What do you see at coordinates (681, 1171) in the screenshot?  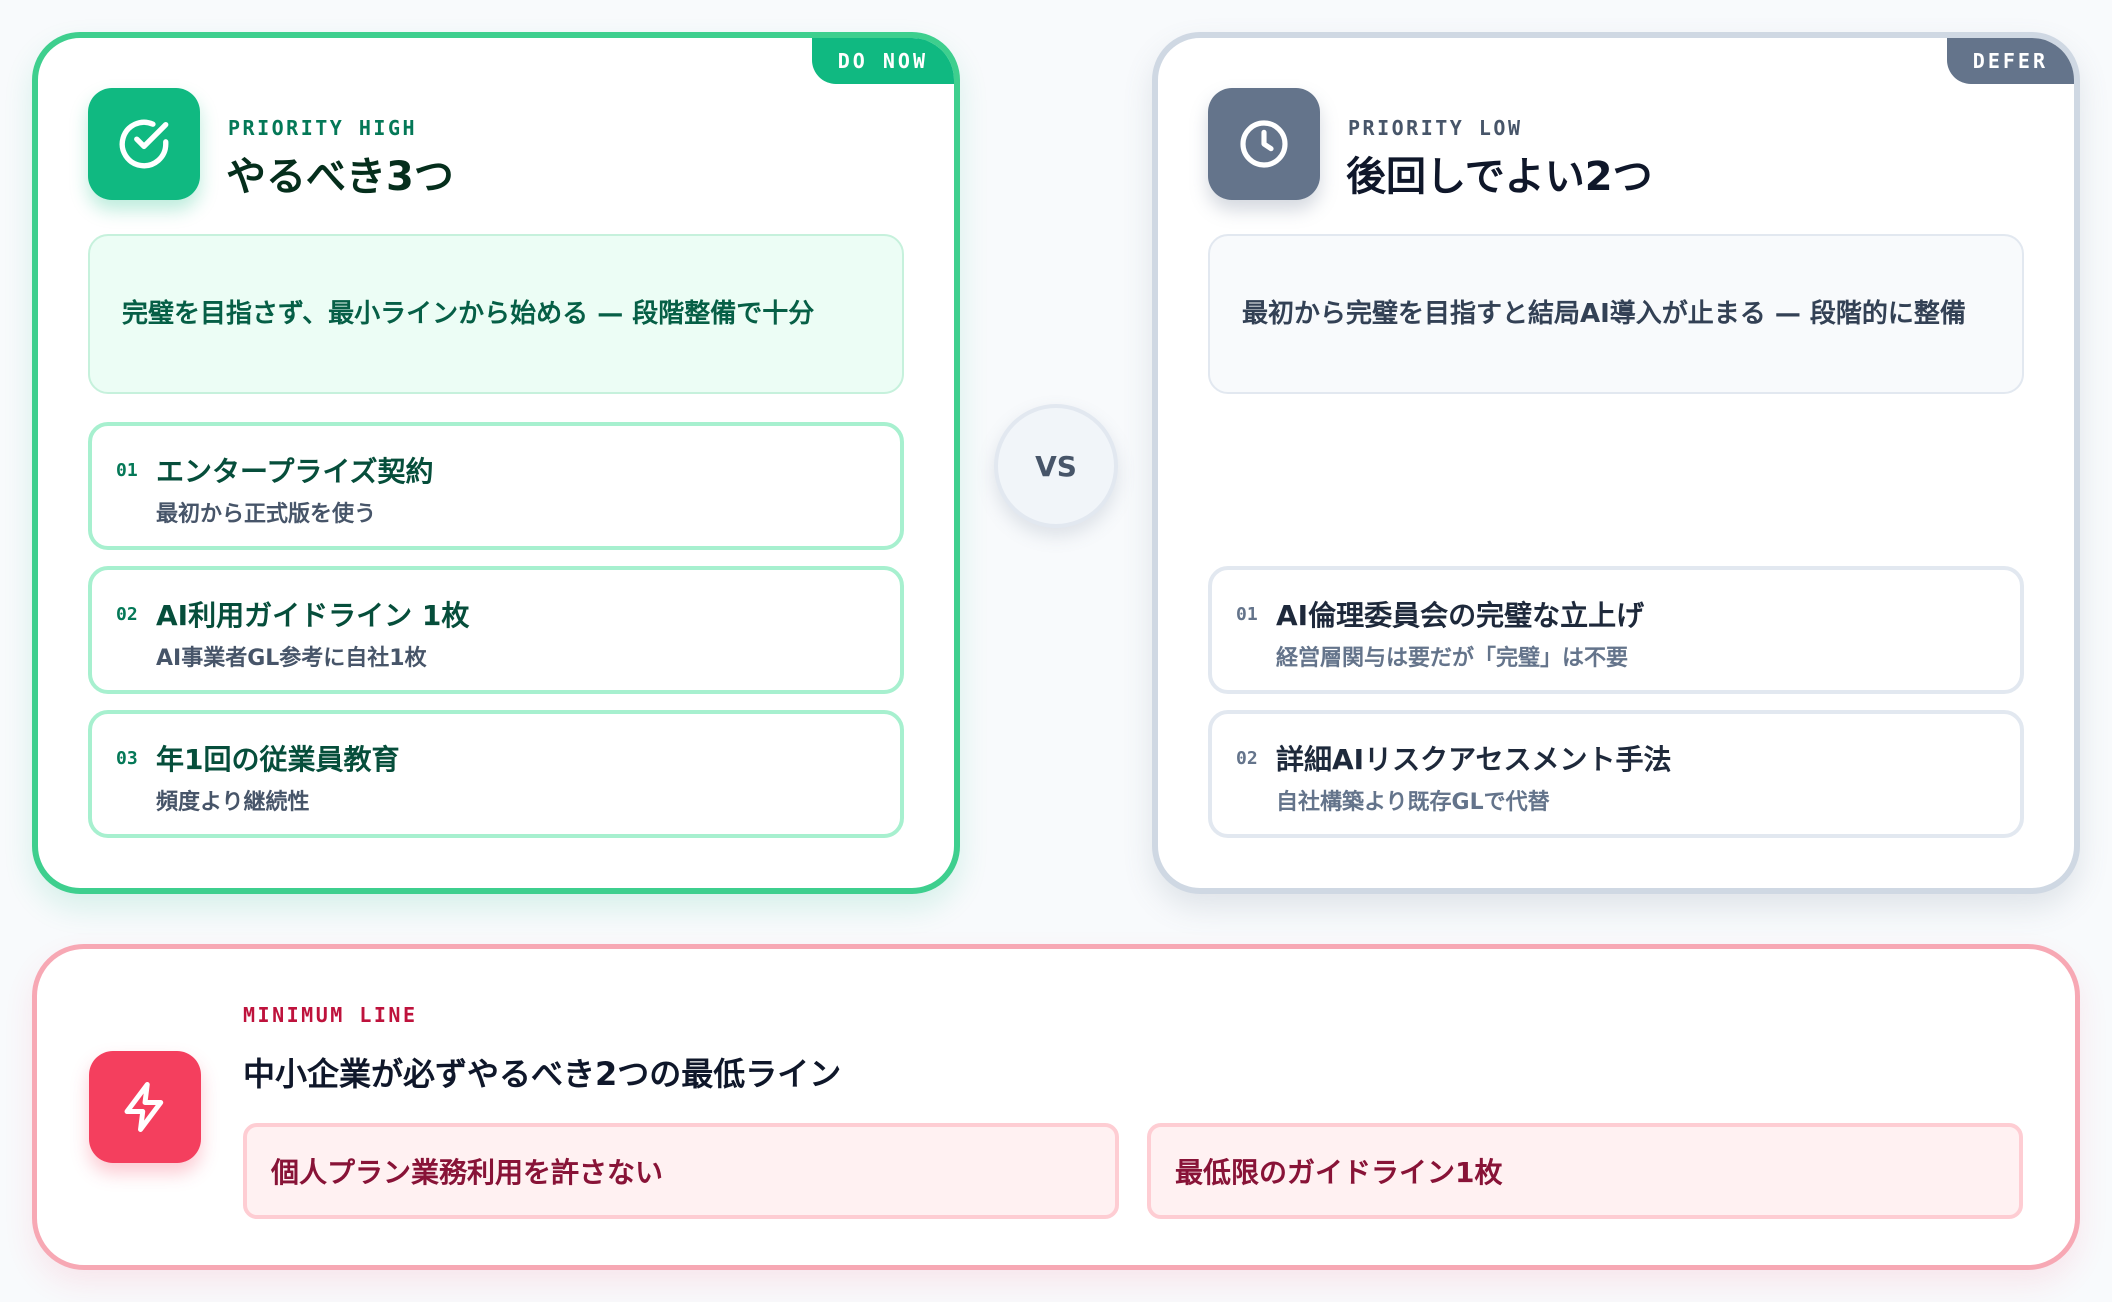 I see `minimum-pill-1: 個人プラン業務利用を許さない` at bounding box center [681, 1171].